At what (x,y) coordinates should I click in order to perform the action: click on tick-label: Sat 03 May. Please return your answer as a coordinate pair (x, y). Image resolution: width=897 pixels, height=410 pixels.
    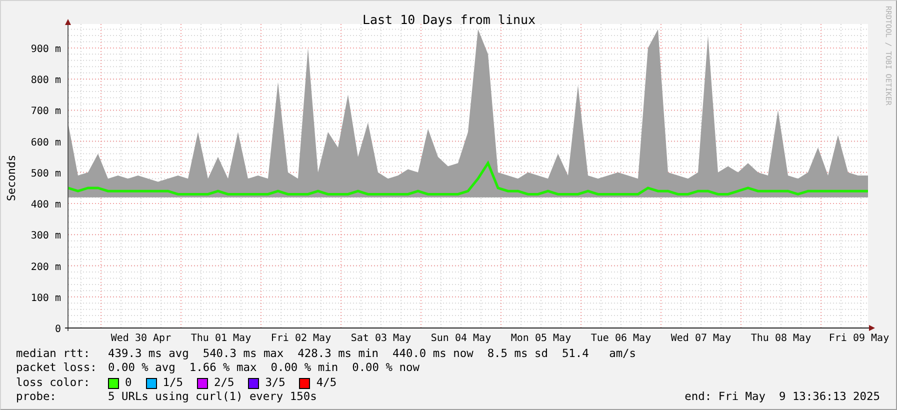
    Looking at the image, I should click on (381, 338).